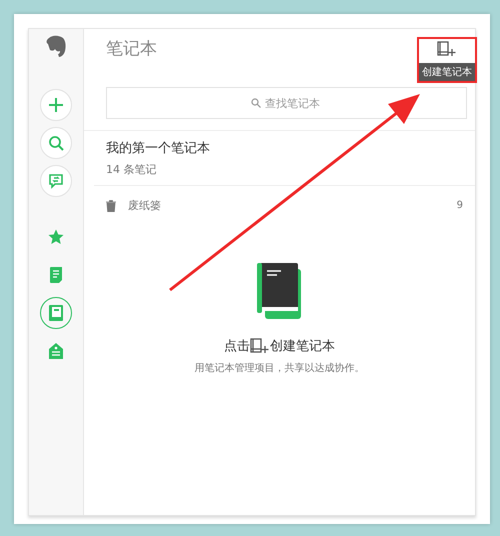 This screenshot has width=500, height=536. Describe the element at coordinates (56, 237) in the screenshot. I see `star-icon` at that location.